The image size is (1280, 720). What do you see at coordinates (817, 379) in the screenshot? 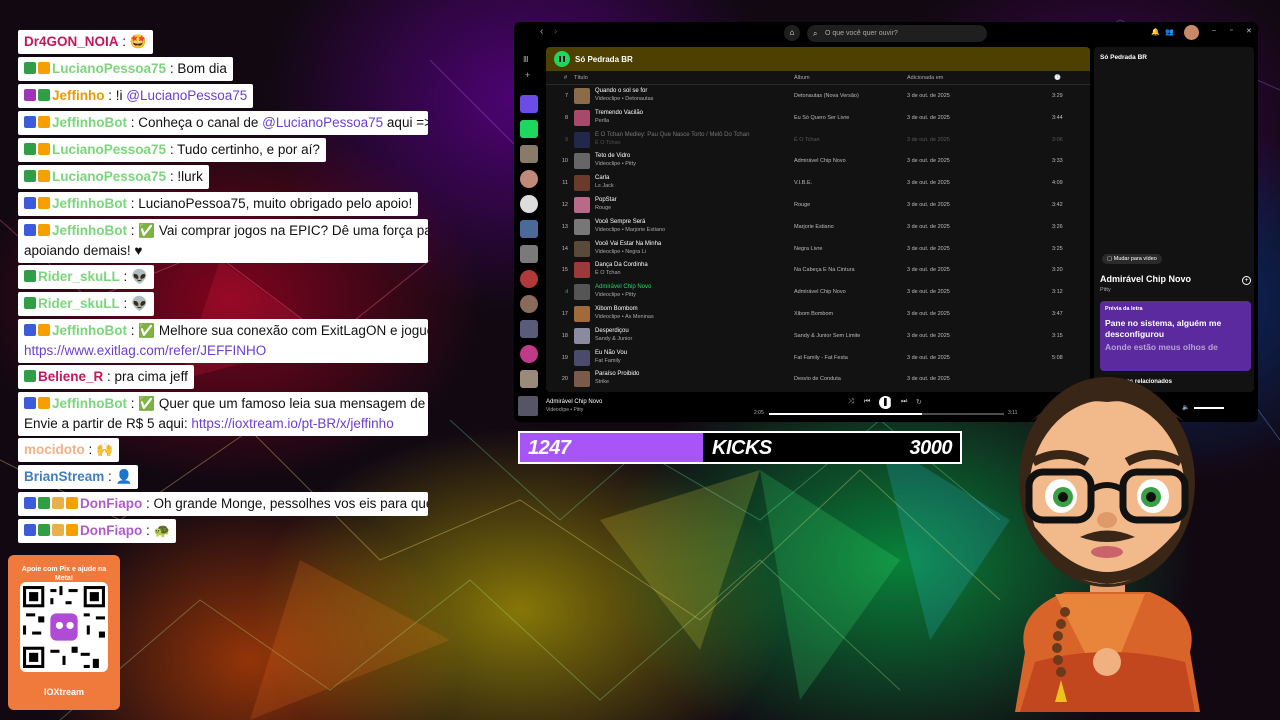
I see `track-album: Desvio de Conduta` at bounding box center [817, 379].